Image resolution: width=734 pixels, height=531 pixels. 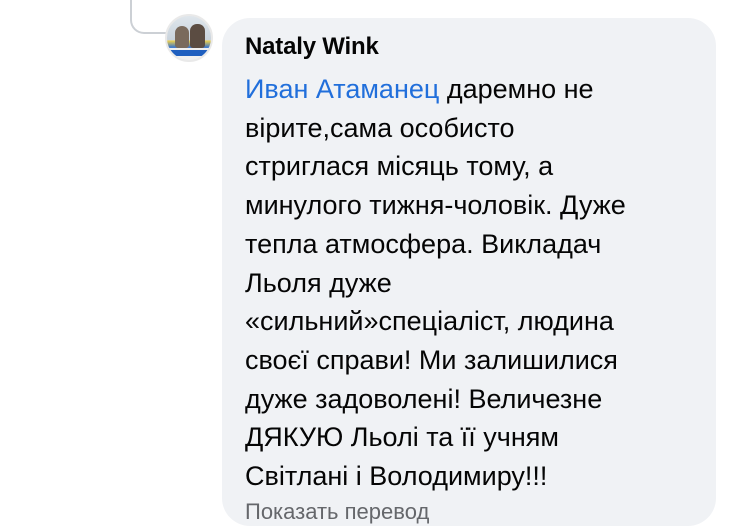 What do you see at coordinates (468, 47) in the screenshot?
I see `comment-author-name: Nataly Wink` at bounding box center [468, 47].